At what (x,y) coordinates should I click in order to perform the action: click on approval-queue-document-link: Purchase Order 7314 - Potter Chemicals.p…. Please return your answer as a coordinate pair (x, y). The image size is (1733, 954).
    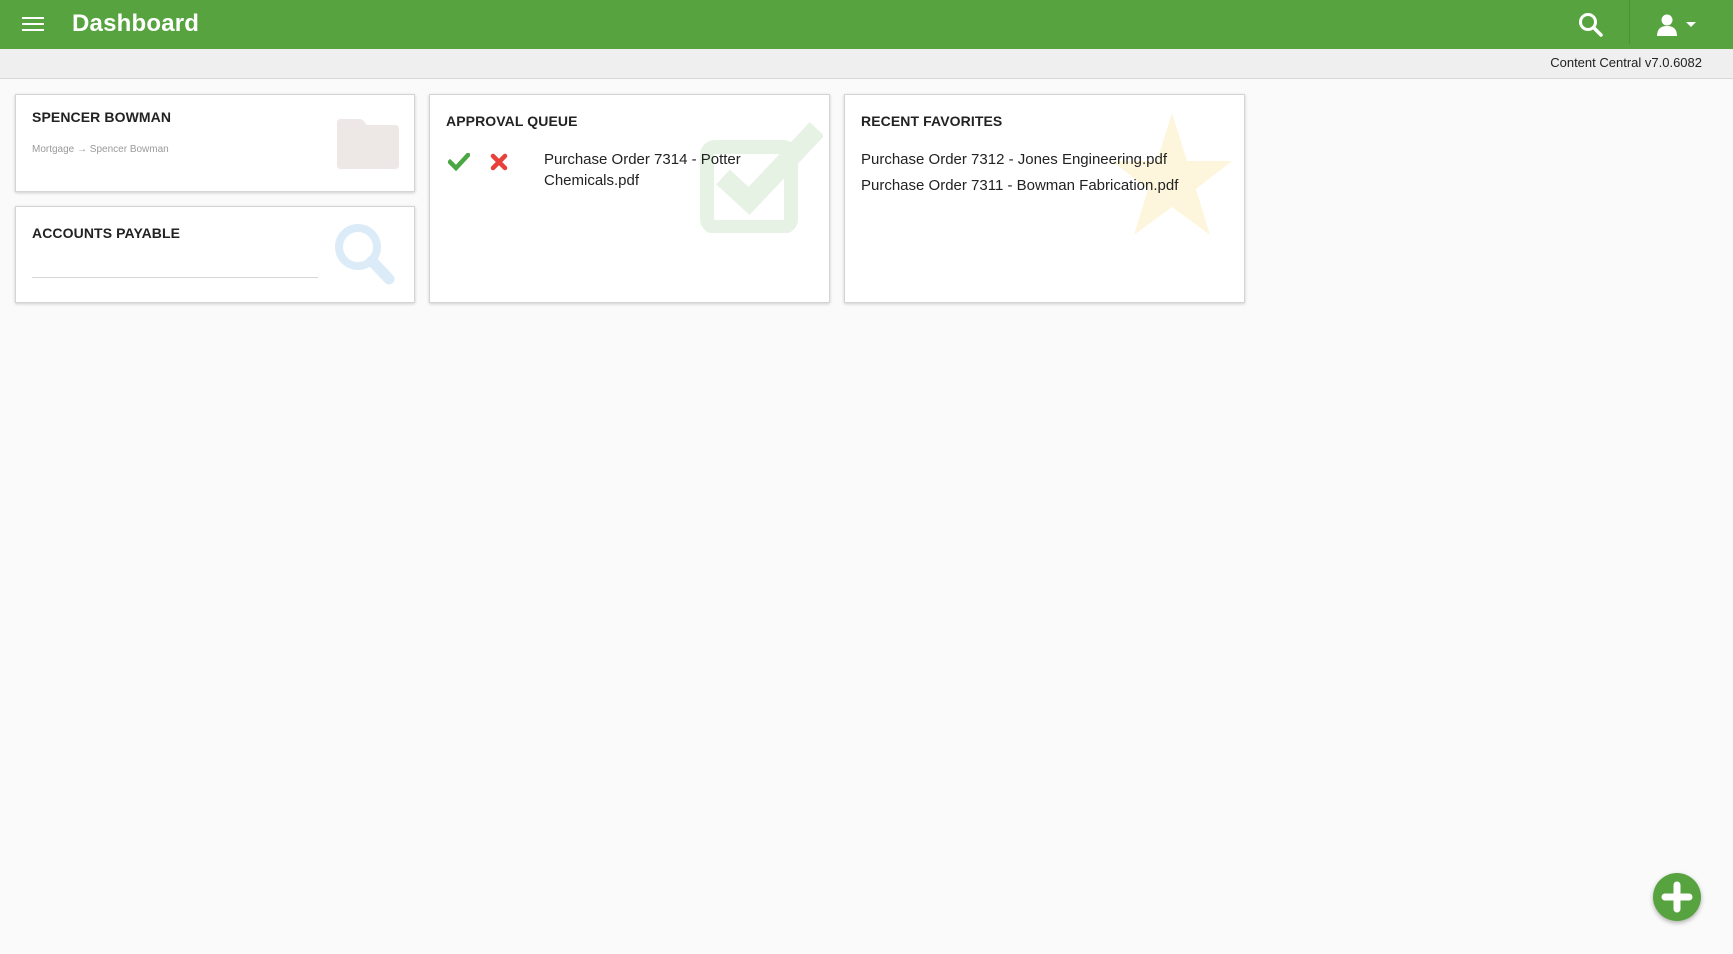
    Looking at the image, I should click on (654, 170).